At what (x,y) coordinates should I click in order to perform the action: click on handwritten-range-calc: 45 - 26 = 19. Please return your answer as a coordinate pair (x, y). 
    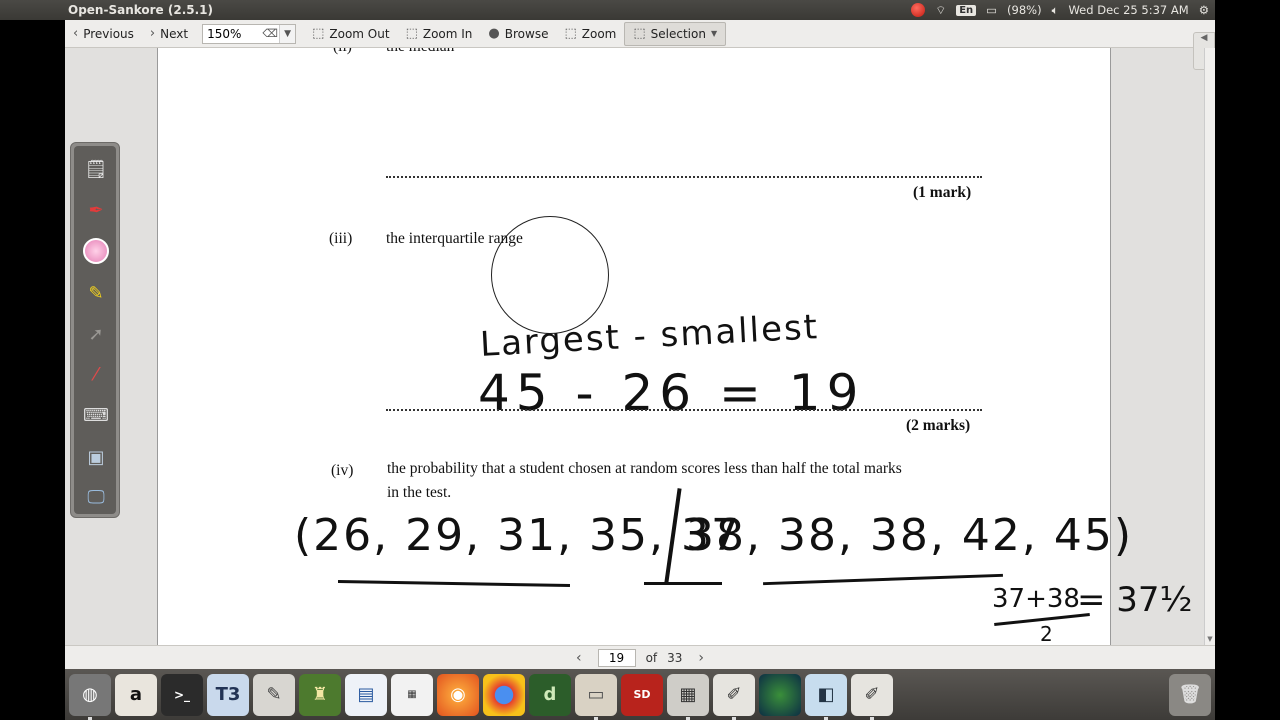
    Looking at the image, I should click on (671, 393).